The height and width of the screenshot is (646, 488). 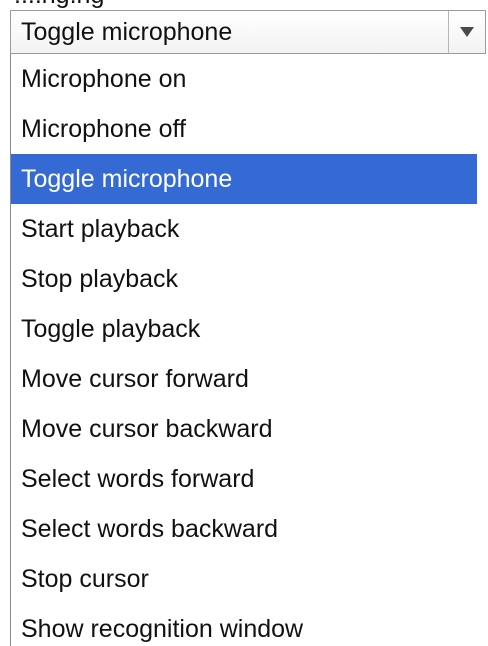 I want to click on partial-label: ....ng.ng, so click(x=59, y=5).